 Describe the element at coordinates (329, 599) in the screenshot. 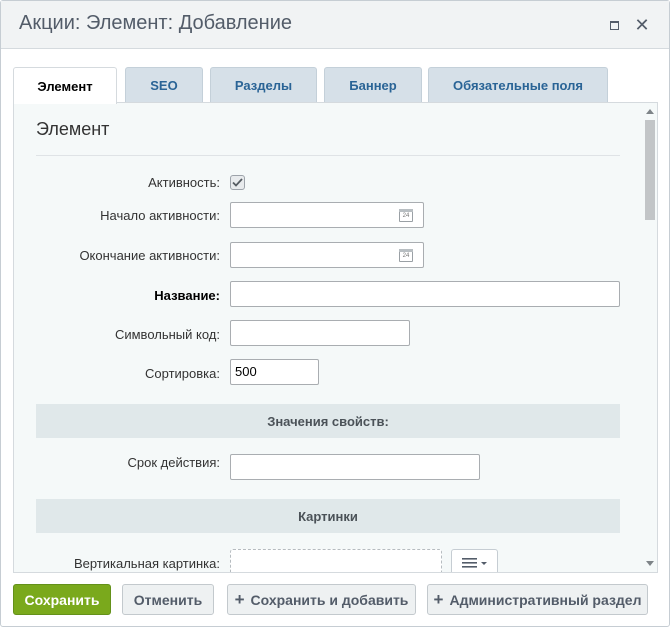

I see `save-and-add-label: Сохранить и добавить` at that location.